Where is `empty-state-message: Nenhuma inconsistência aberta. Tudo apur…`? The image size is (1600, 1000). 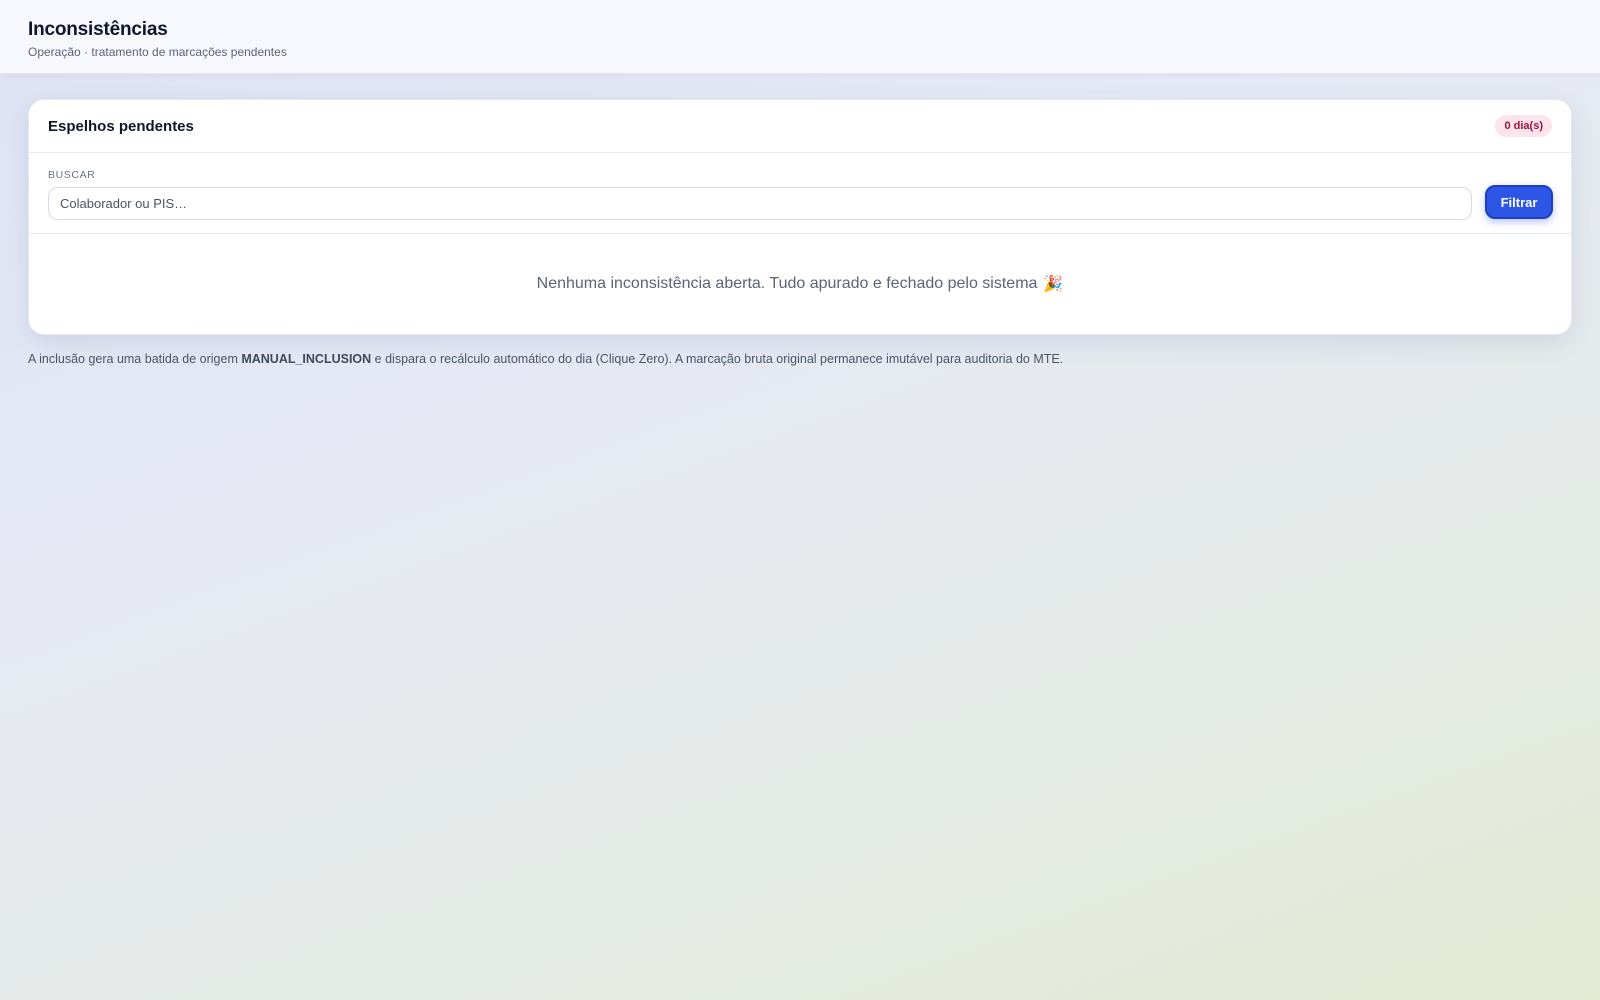
empty-state-message: Nenhuma inconsistência aberta. Tudo apur… is located at coordinates (787, 283).